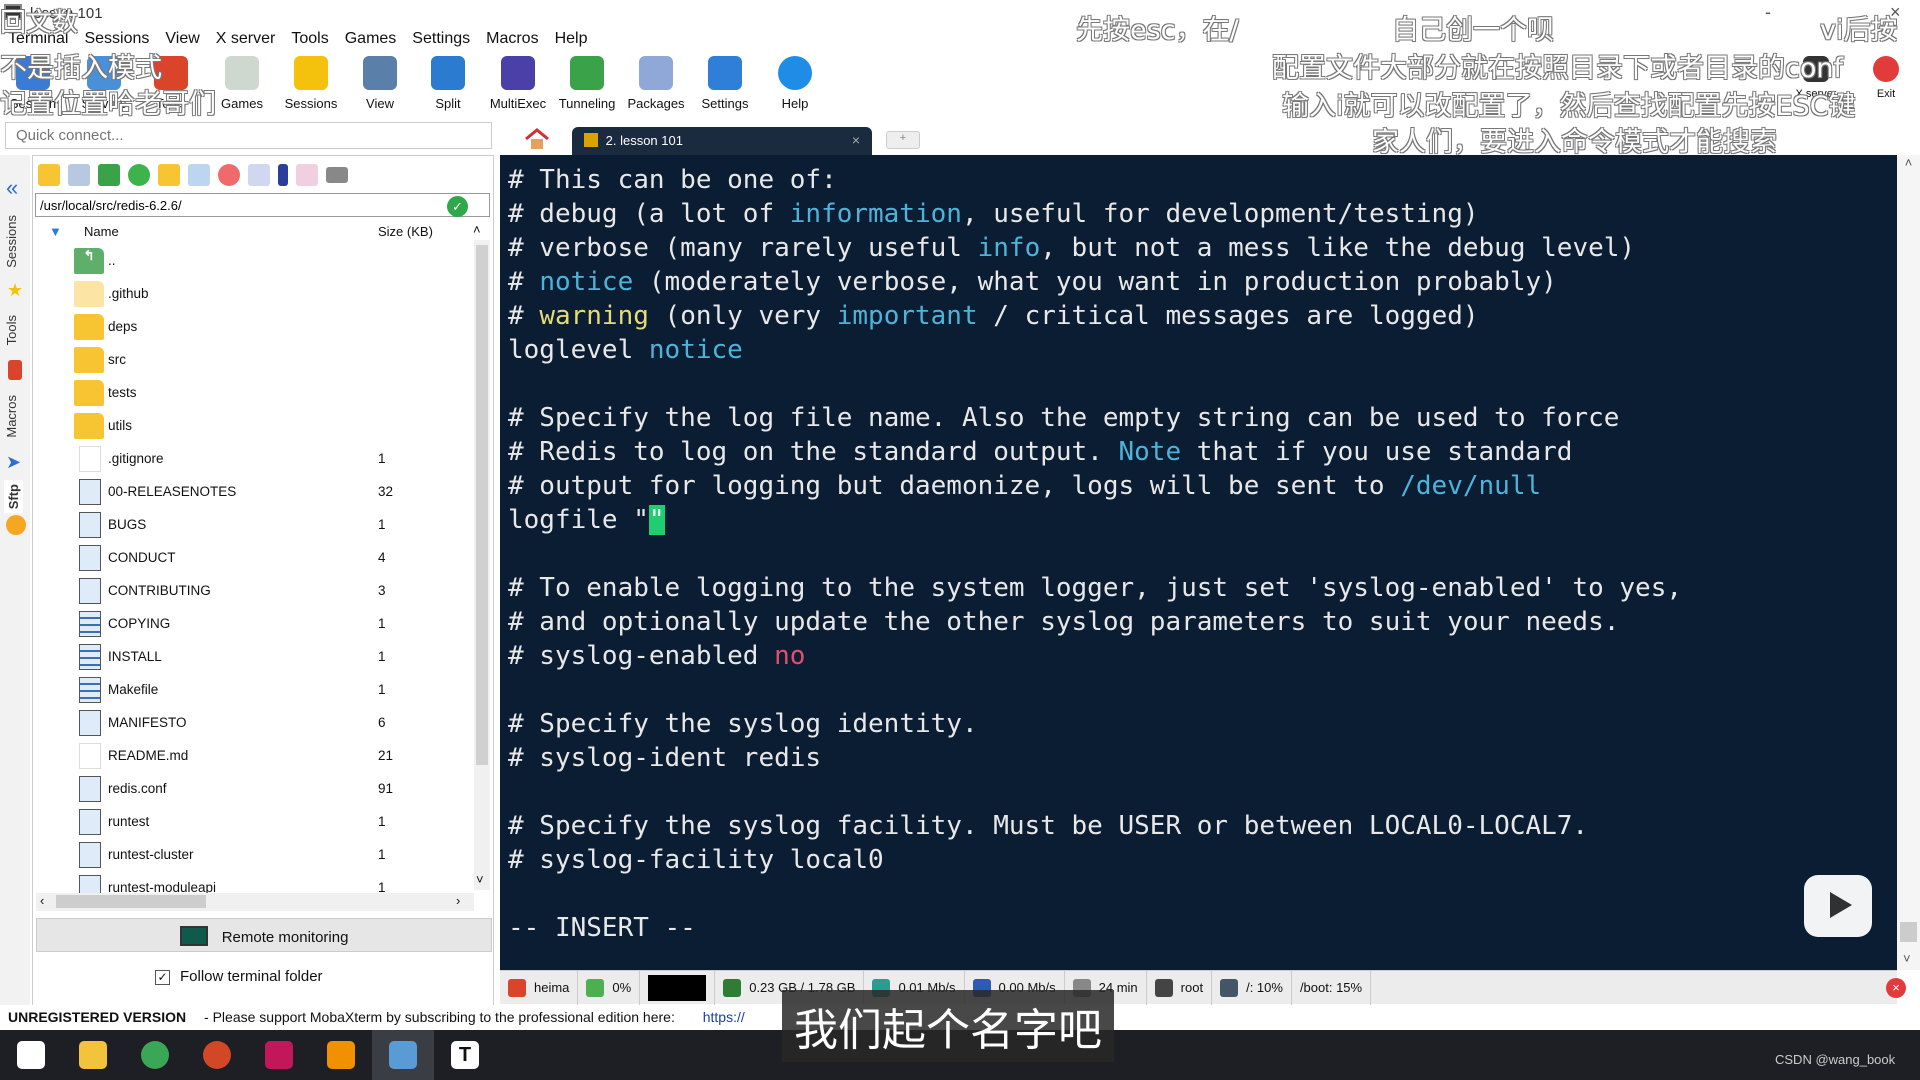 The height and width of the screenshot is (1080, 1920). What do you see at coordinates (307, 175) in the screenshot?
I see `permissions-icon` at bounding box center [307, 175].